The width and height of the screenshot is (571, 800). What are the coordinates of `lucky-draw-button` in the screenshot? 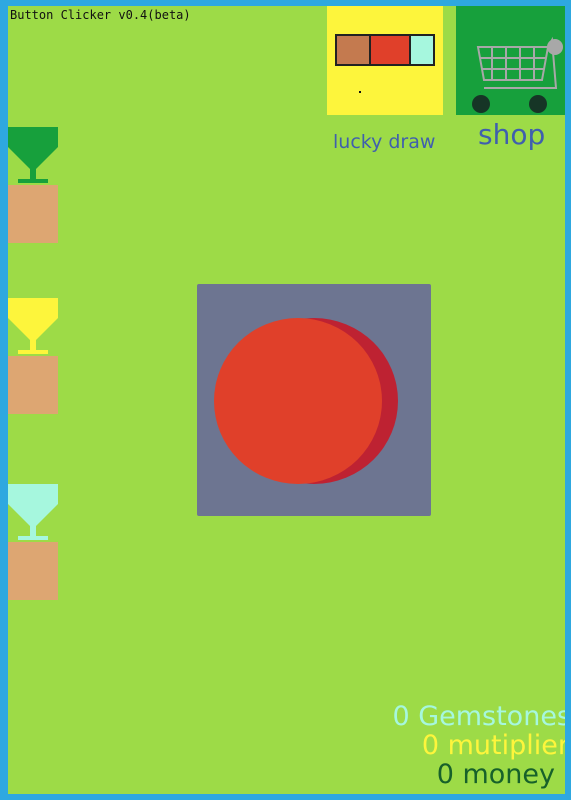 It's located at (385, 60).